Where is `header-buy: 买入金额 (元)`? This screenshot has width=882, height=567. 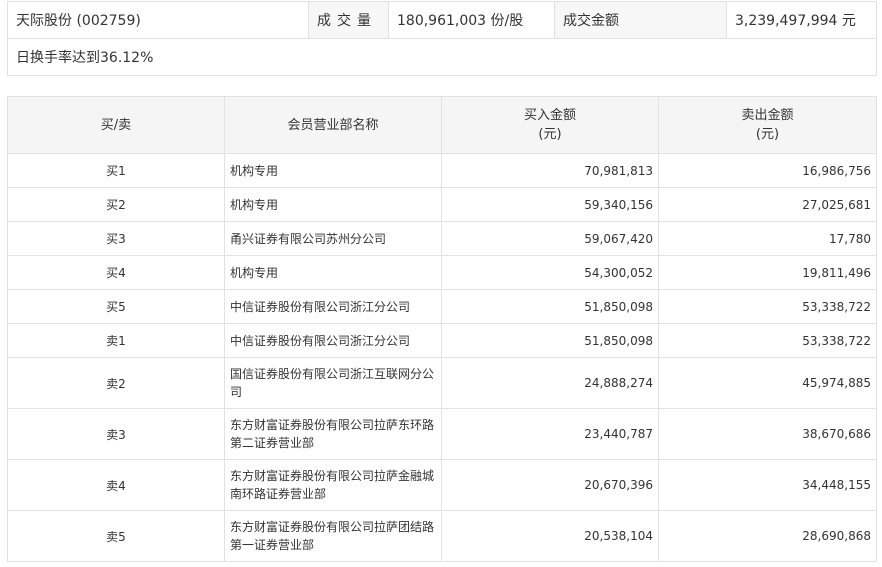
header-buy: 买入金额 (元) is located at coordinates (550, 125).